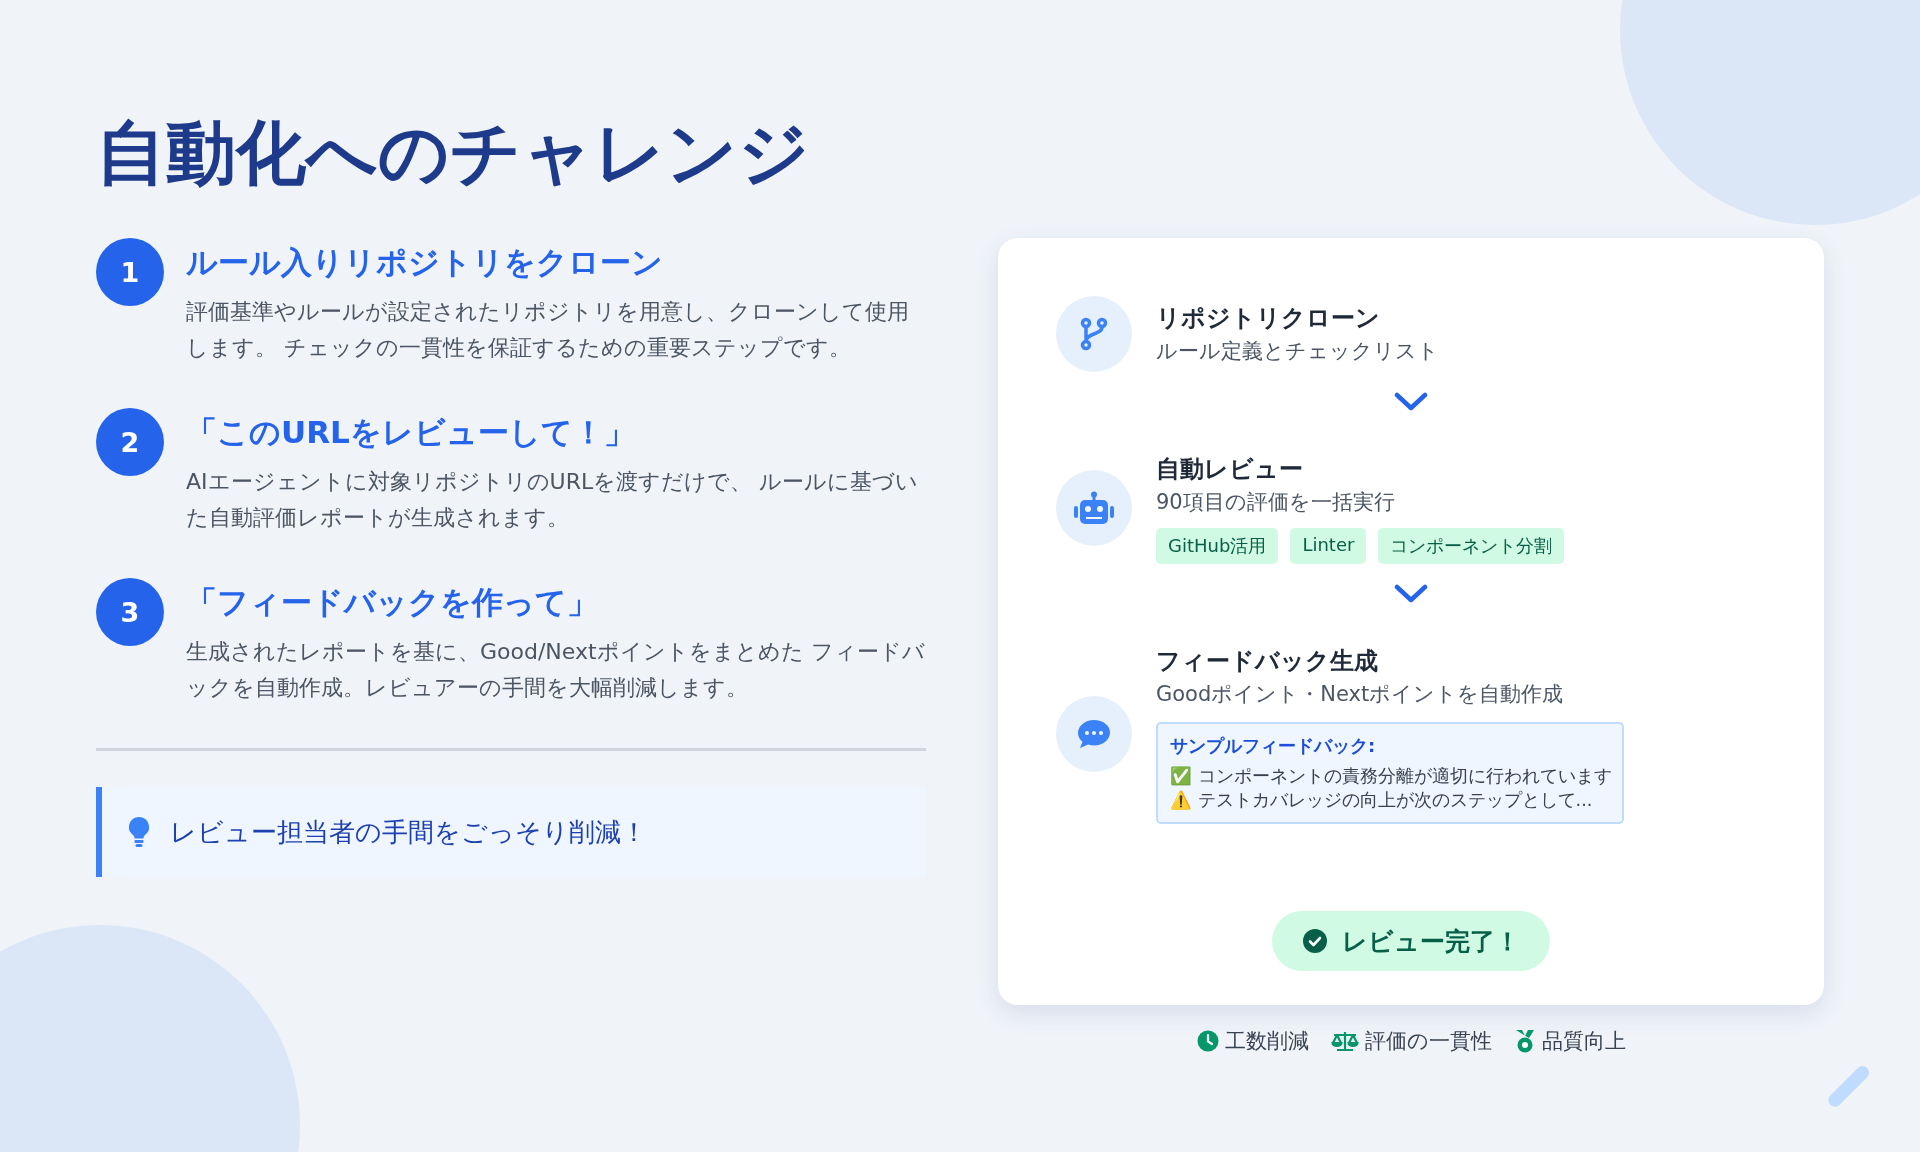  Describe the element at coordinates (1230, 469) in the screenshot. I see `flow-step-title: 自動レビュー` at that location.